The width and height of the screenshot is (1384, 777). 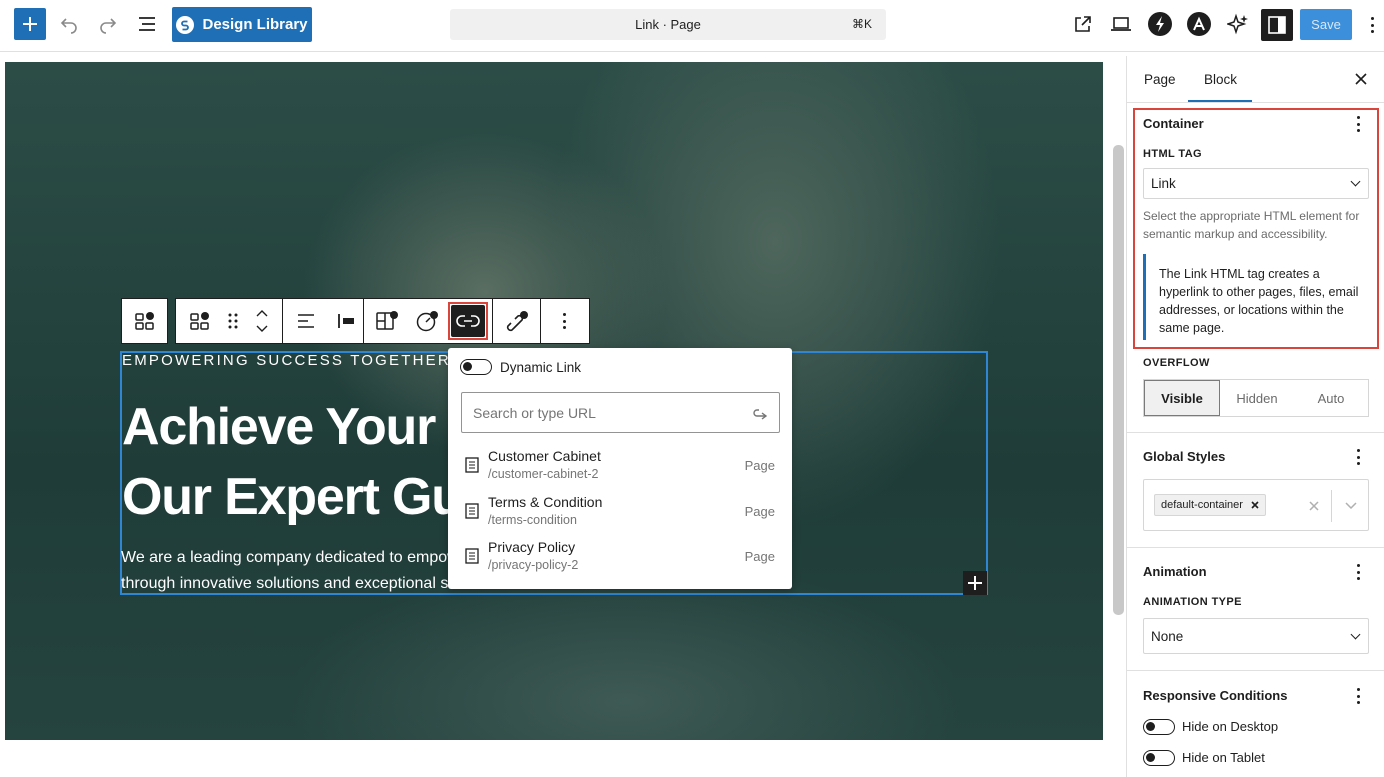 I want to click on advanced-settings-button, so click(x=427, y=321).